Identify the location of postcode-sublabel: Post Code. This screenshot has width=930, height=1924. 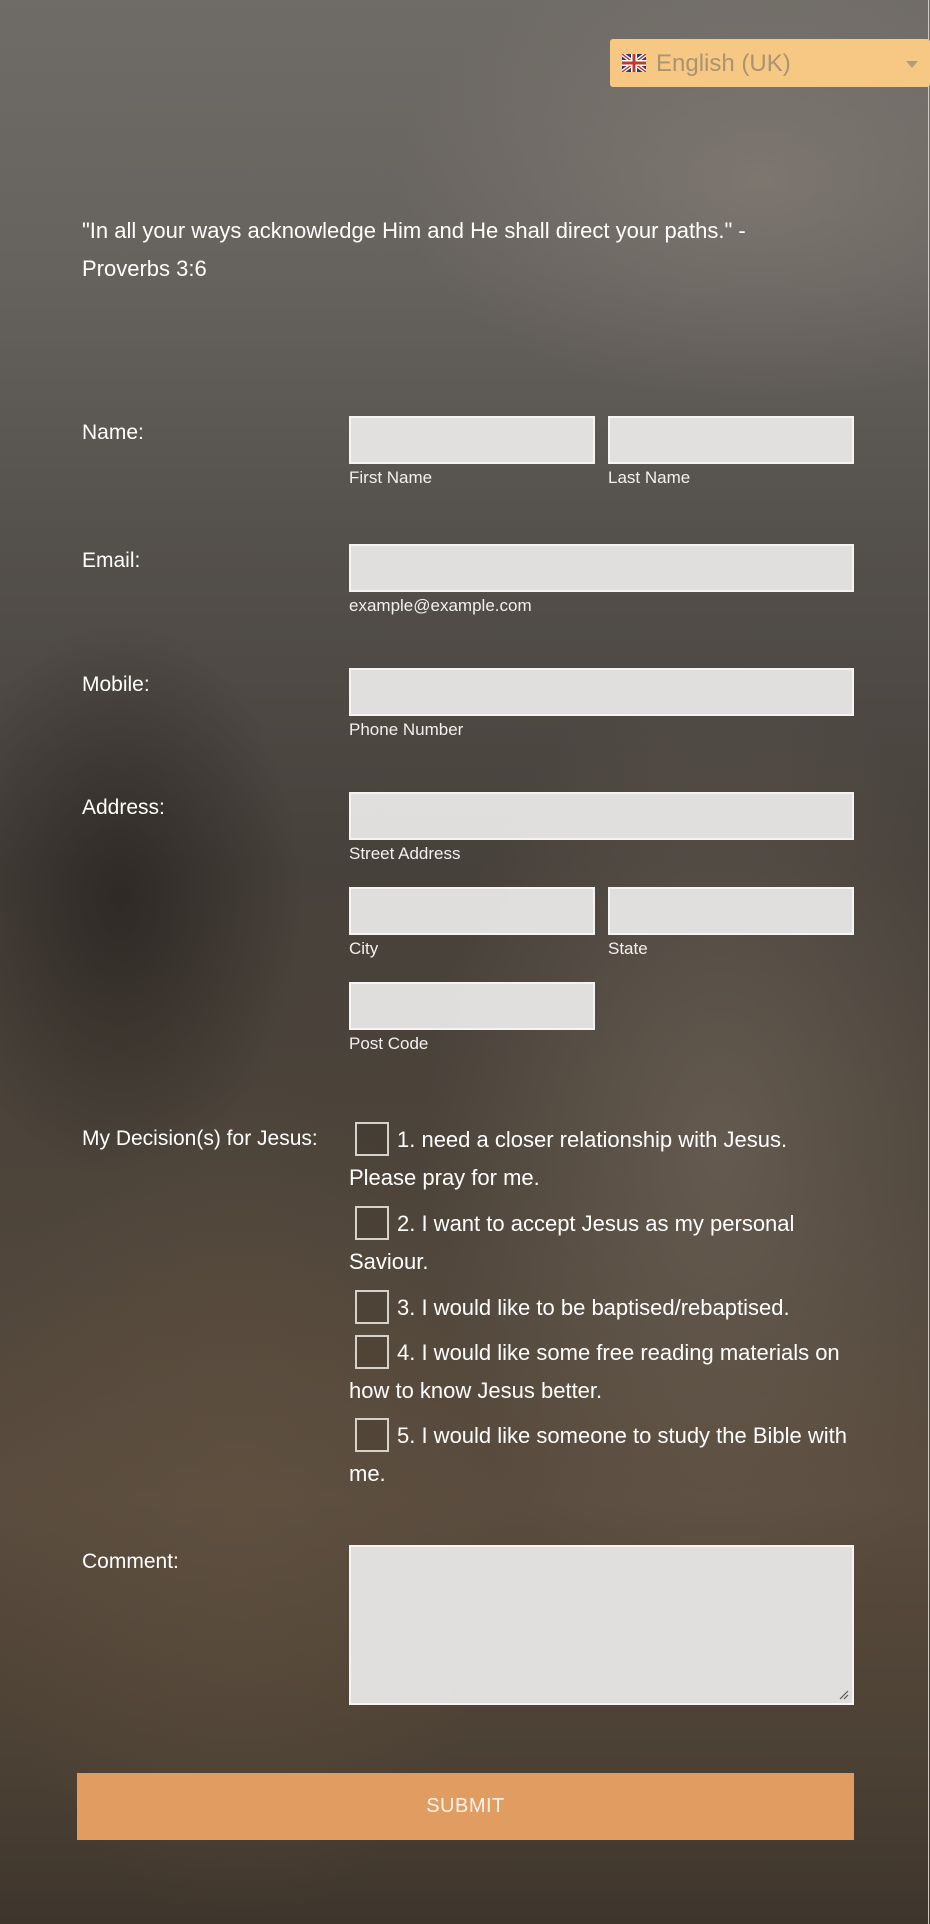
(389, 1043).